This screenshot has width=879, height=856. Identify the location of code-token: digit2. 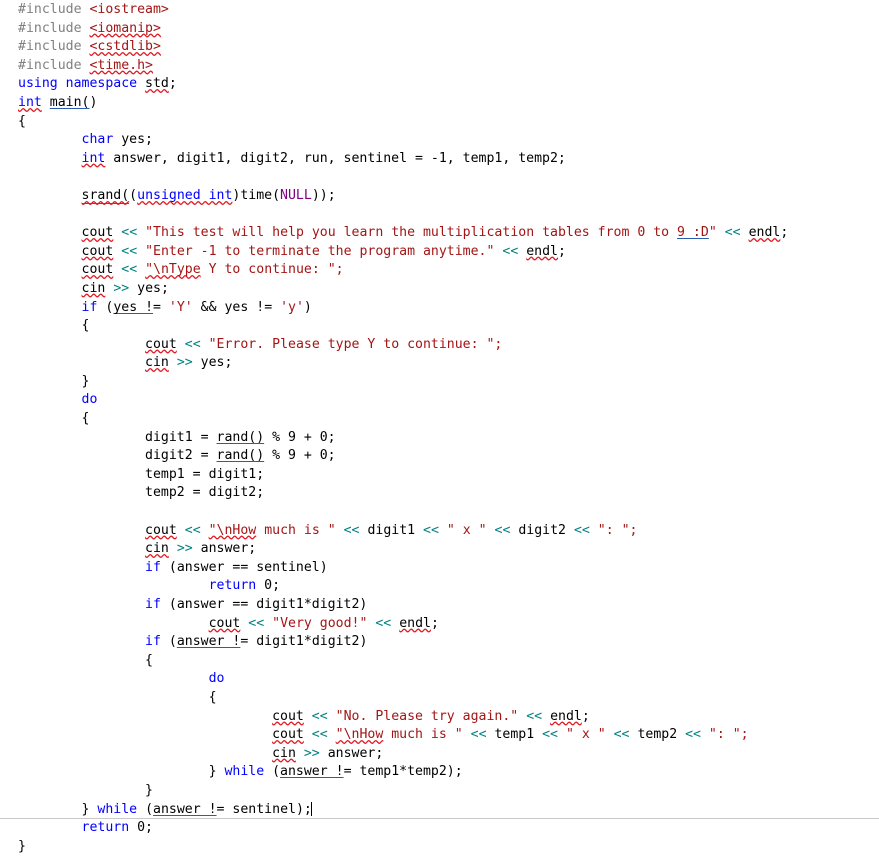
(542, 530).